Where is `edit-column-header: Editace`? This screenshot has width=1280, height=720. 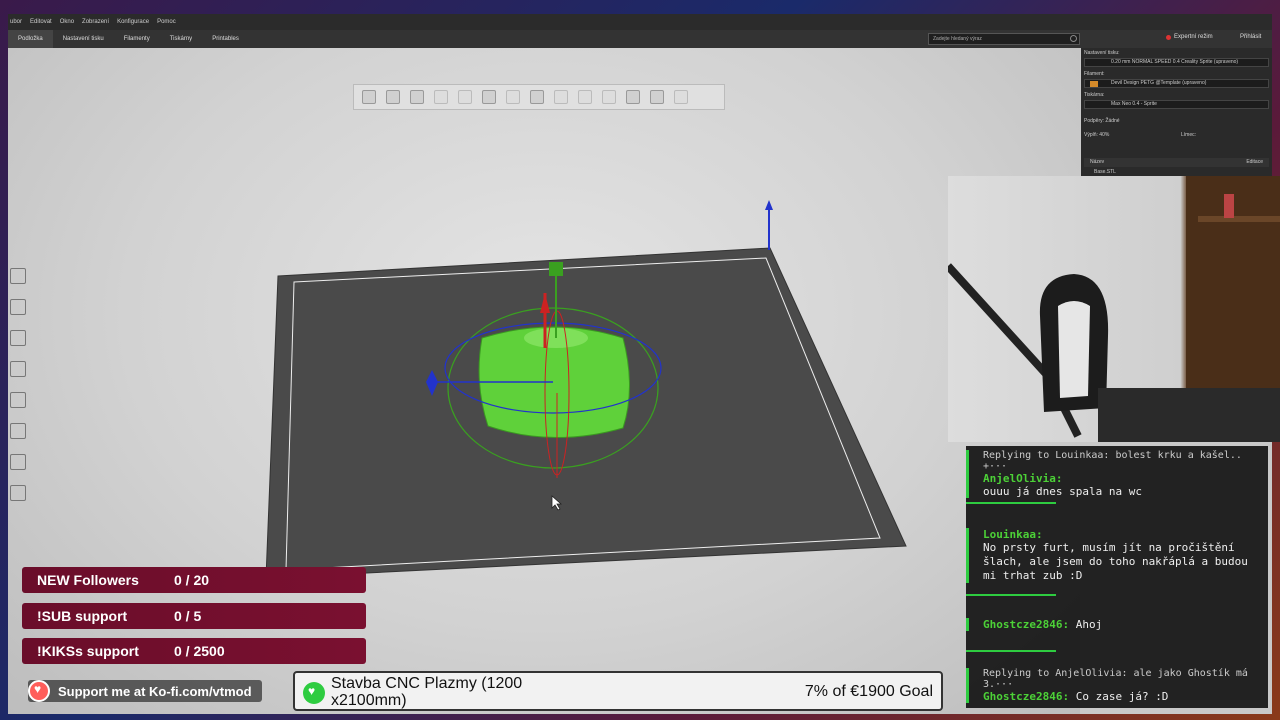 edit-column-header: Editace is located at coordinates (1254, 162).